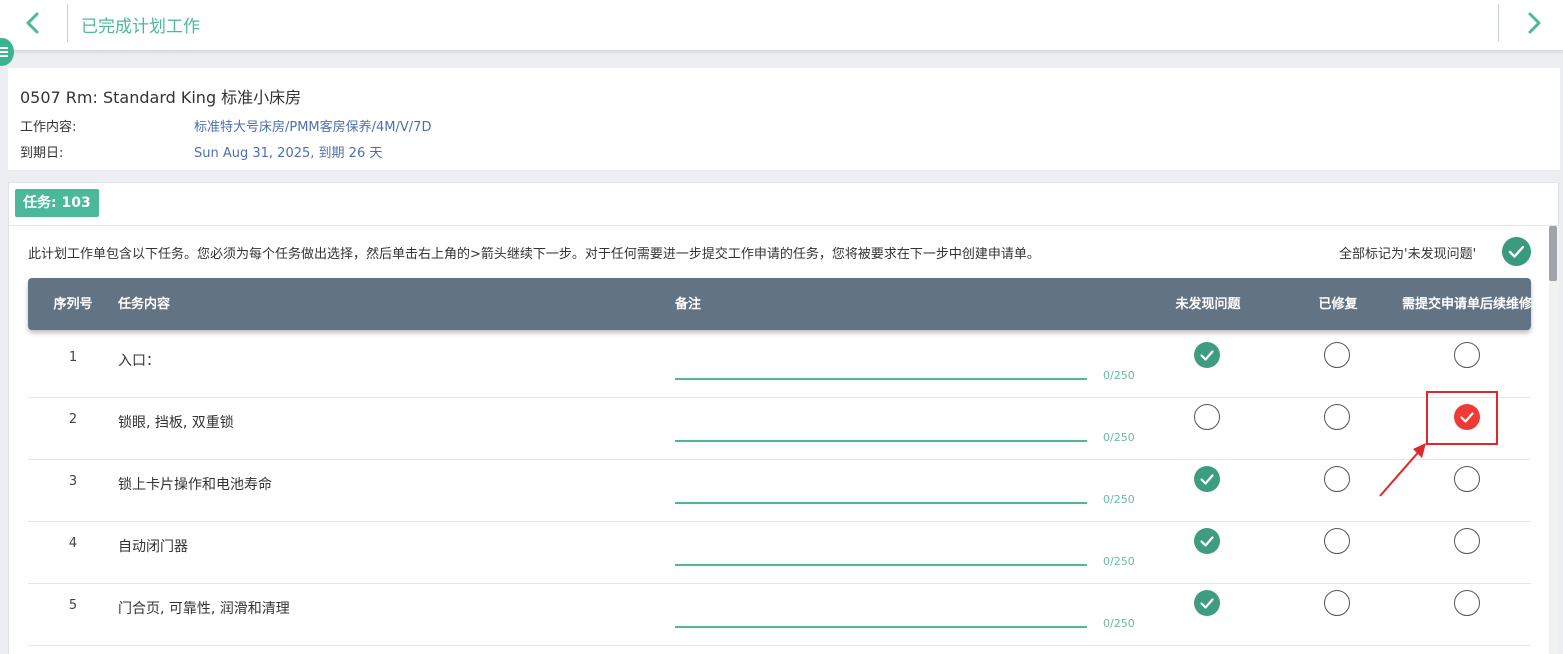 The image size is (1563, 654). I want to click on table-row: 2 锁眼, 挡板, 双重锁 0/250, so click(779, 429).